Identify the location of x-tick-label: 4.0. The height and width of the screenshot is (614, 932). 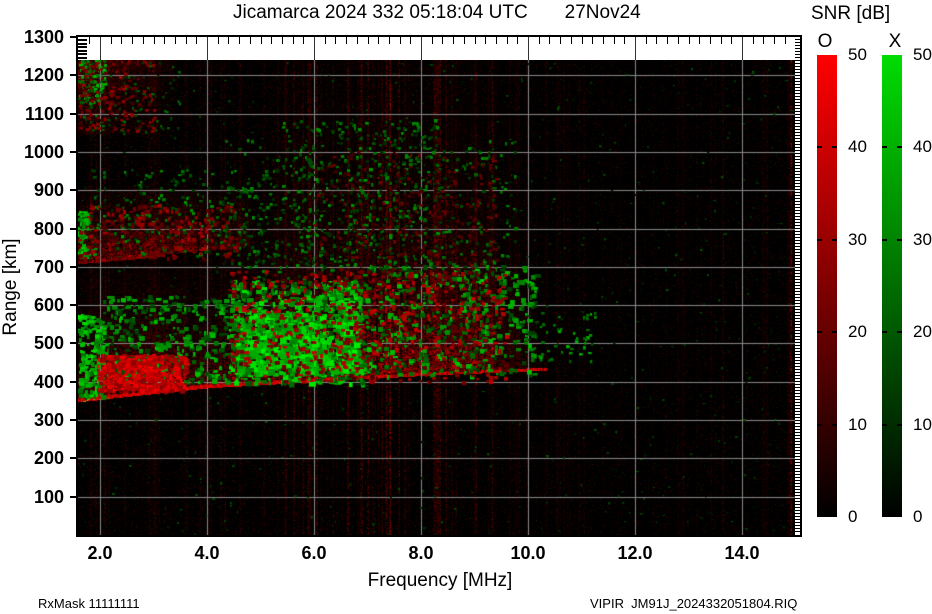
(207, 553).